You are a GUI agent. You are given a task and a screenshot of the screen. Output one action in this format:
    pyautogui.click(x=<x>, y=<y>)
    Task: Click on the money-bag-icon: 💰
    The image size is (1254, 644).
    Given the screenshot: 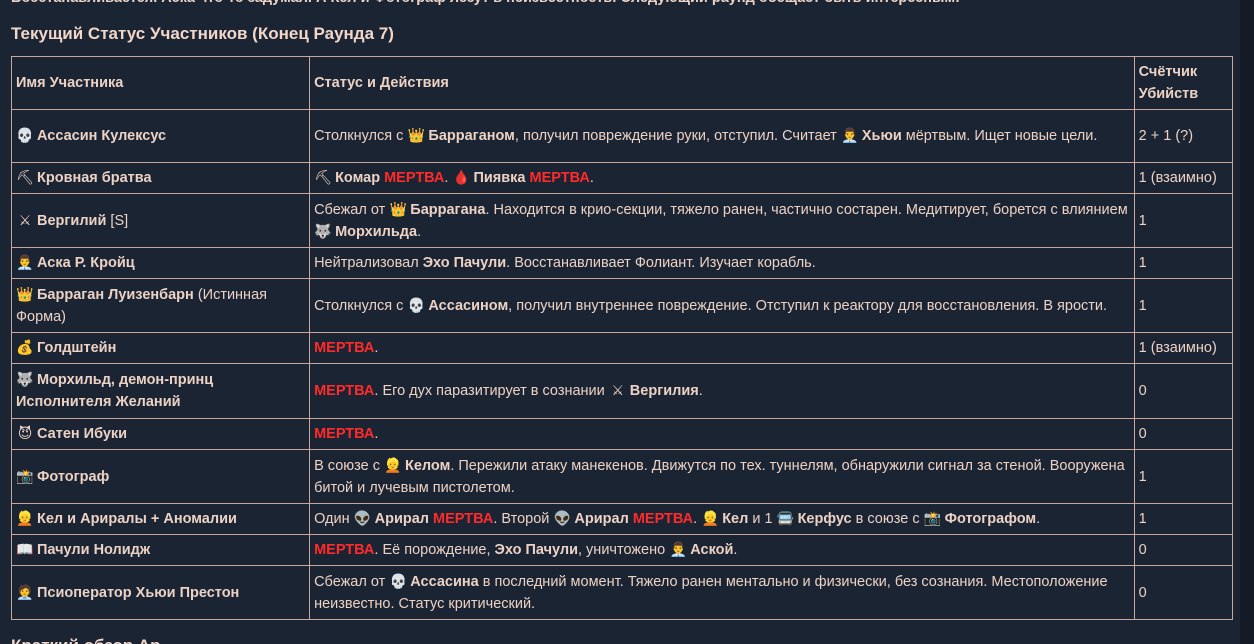 What is the action you would take?
    pyautogui.click(x=25, y=347)
    